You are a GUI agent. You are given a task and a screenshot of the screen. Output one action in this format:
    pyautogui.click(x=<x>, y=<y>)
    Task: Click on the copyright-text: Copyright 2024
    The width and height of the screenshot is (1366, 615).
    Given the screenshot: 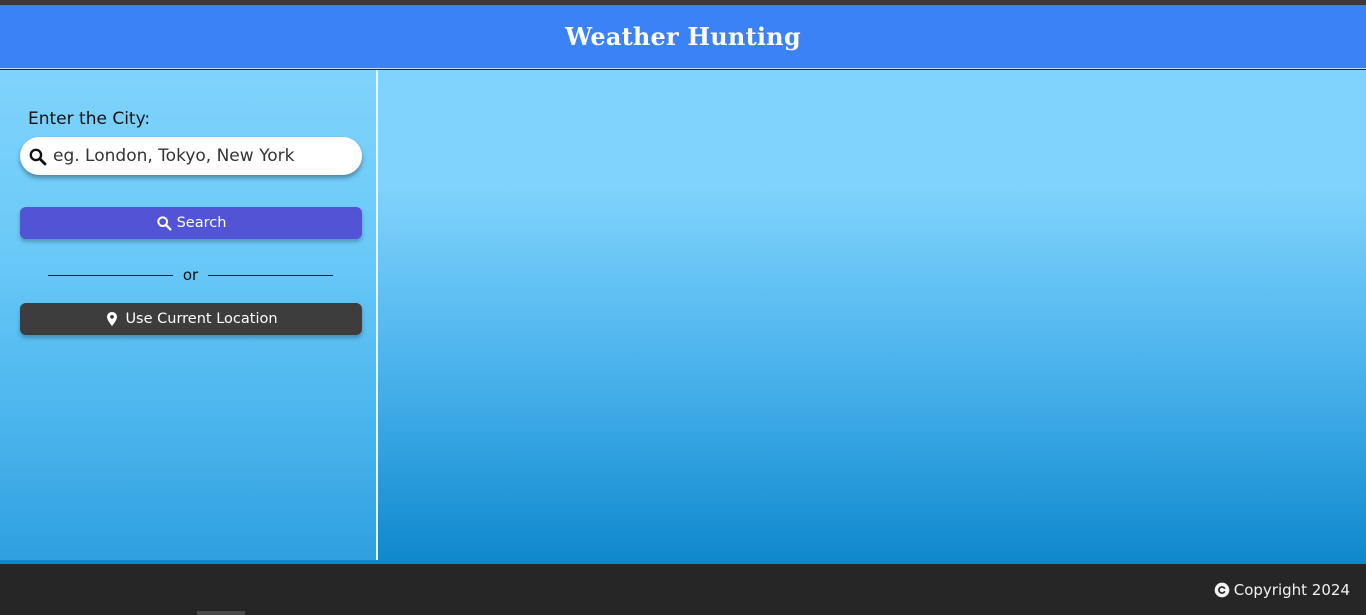 What is the action you would take?
    pyautogui.click(x=1291, y=589)
    